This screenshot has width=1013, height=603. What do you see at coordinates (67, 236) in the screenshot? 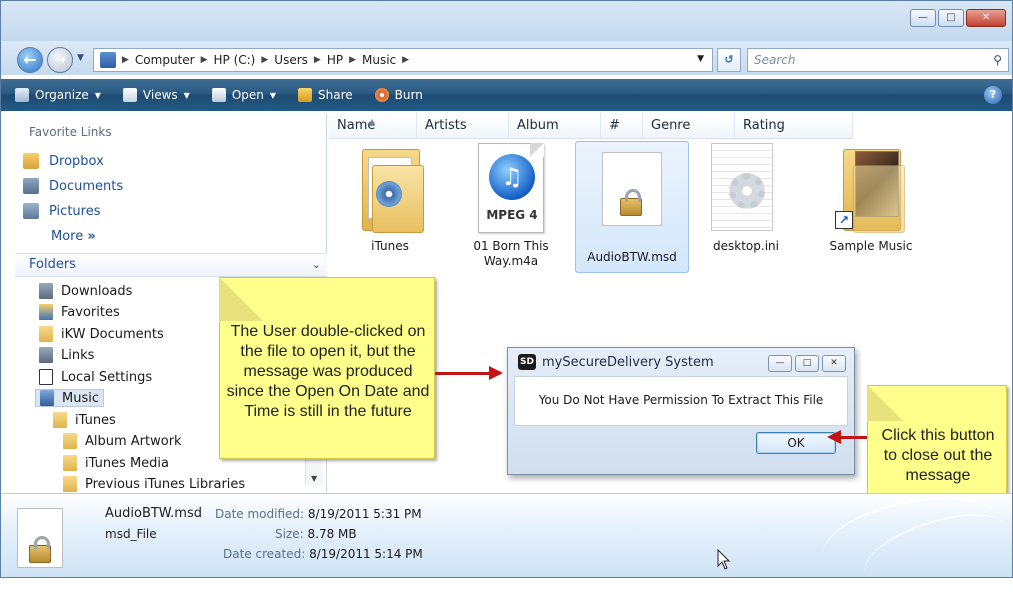
I see `more-label: More` at bounding box center [67, 236].